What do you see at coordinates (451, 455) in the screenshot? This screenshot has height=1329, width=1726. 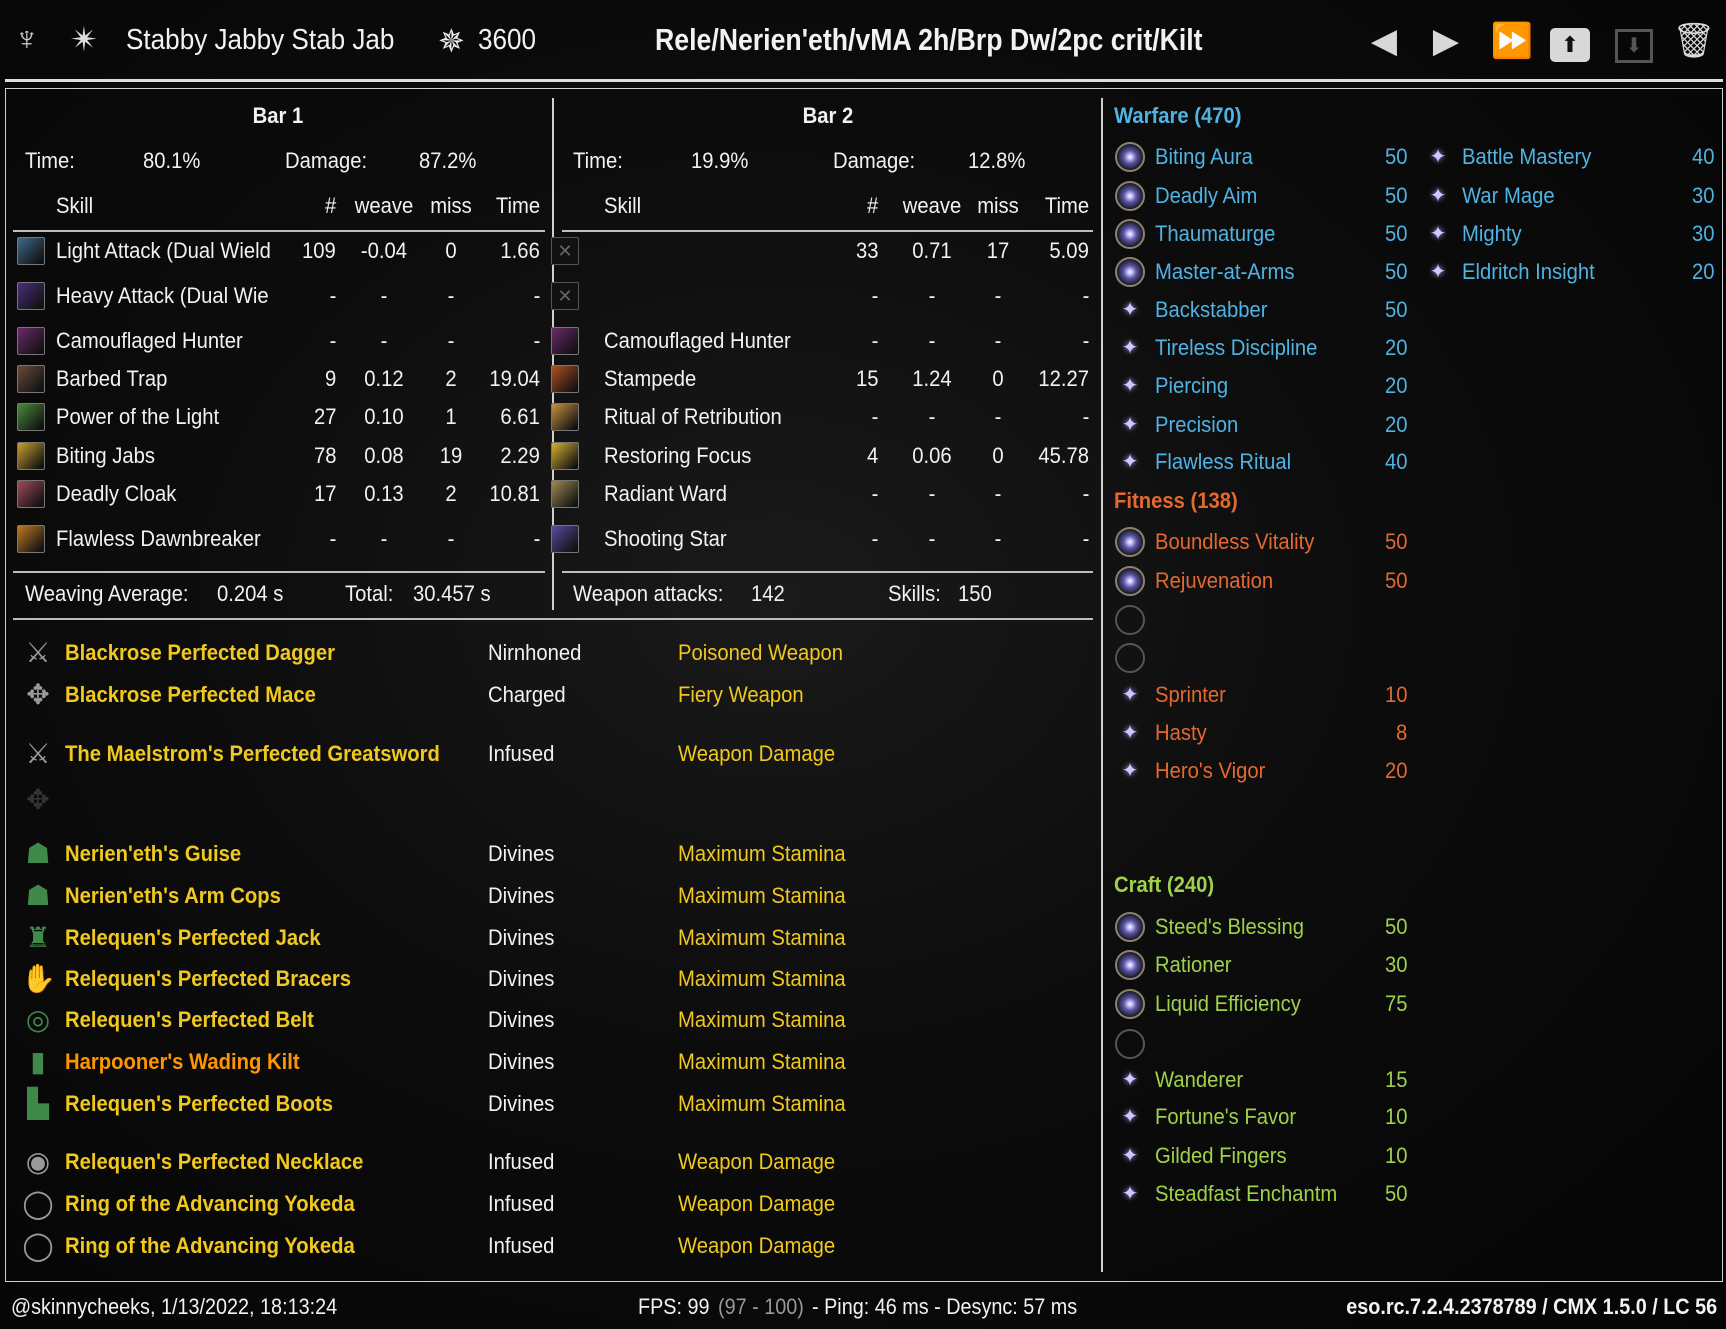 I see `skill-miss: 19` at bounding box center [451, 455].